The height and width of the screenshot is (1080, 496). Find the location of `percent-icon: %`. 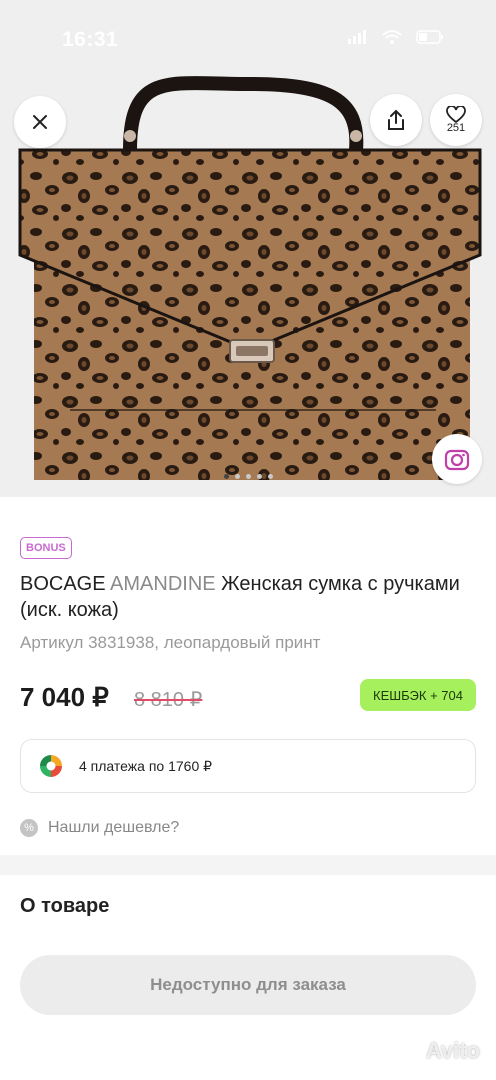

percent-icon: % is located at coordinates (29, 828).